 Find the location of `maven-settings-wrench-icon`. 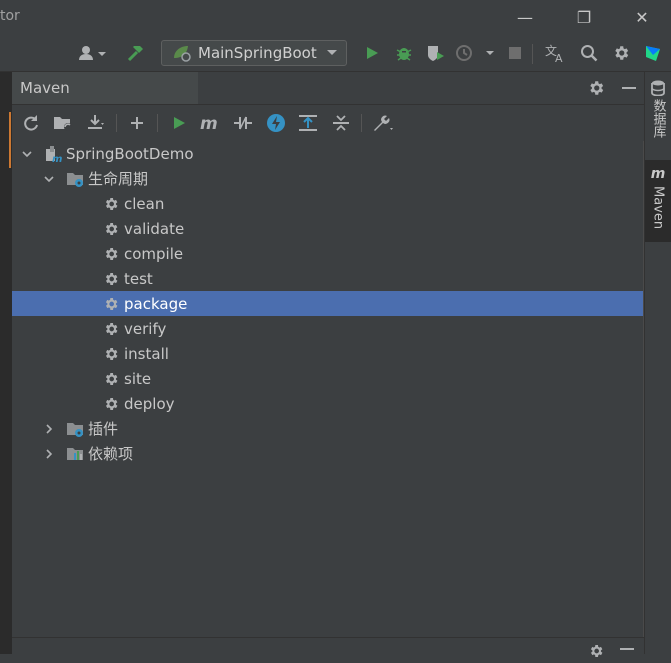

maven-settings-wrench-icon is located at coordinates (384, 123).